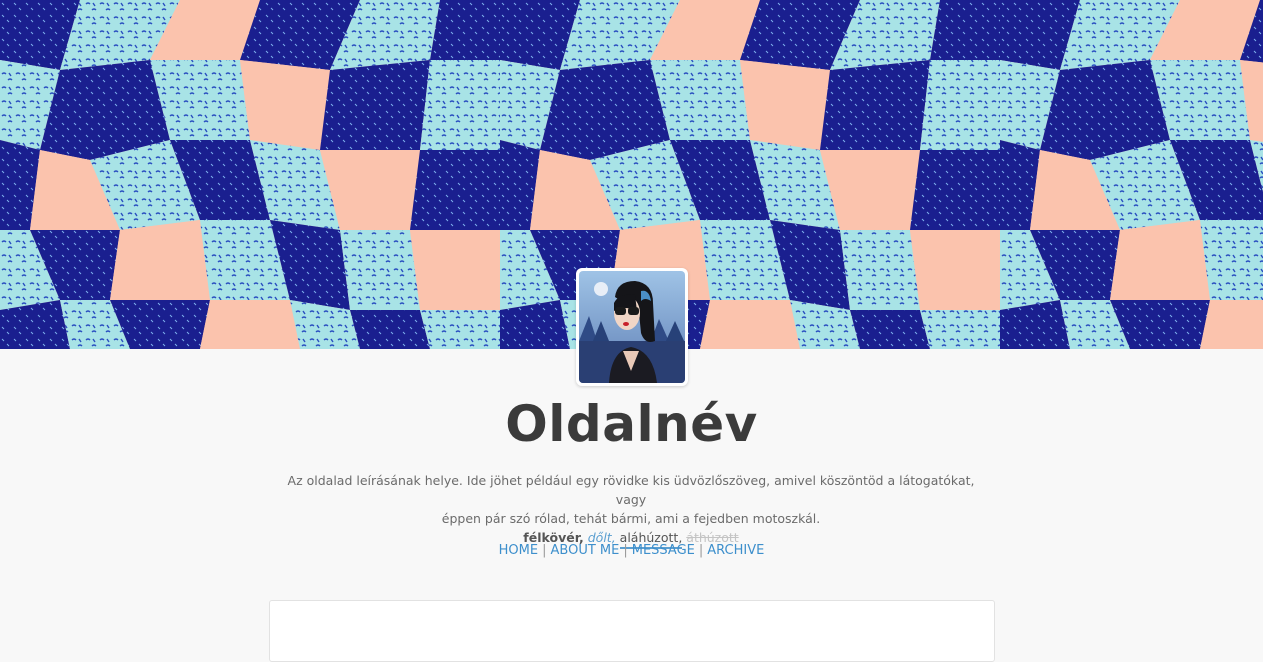  I want to click on main-nav: HOME | ABOUT ME | MESSAGE | ARCHIVE, so click(631, 551).